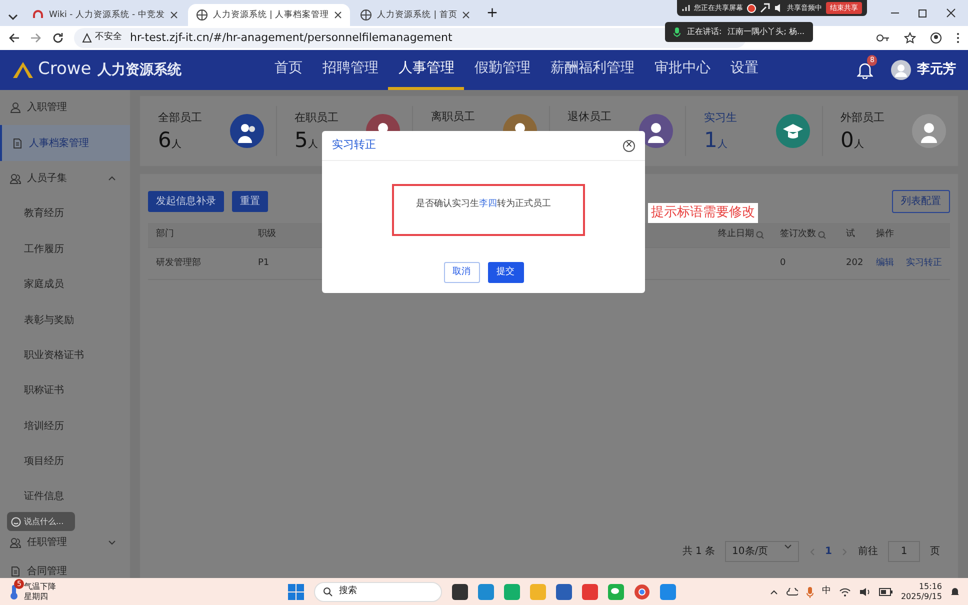 The image size is (968, 605). What do you see at coordinates (850, 235) in the screenshot?
I see `column-header: 试` at bounding box center [850, 235].